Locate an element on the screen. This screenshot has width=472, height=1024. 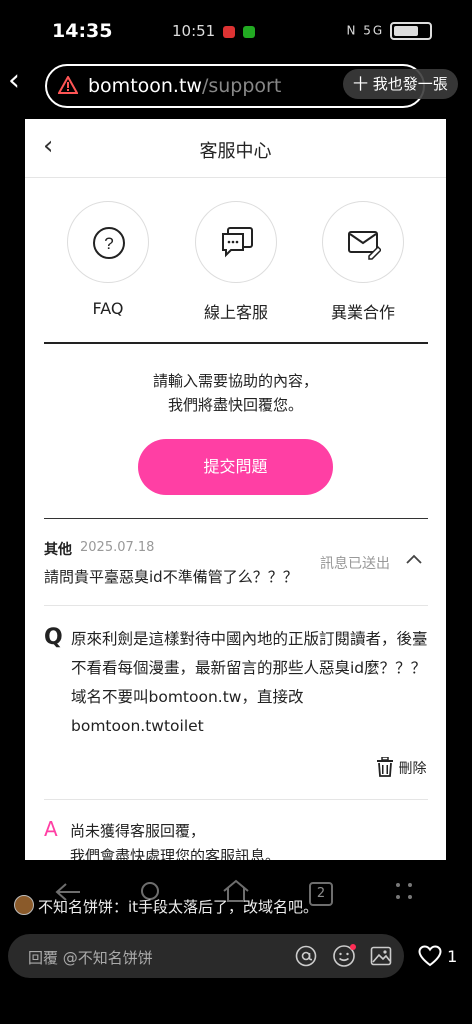
status-time: 14:35 is located at coordinates (82, 31).